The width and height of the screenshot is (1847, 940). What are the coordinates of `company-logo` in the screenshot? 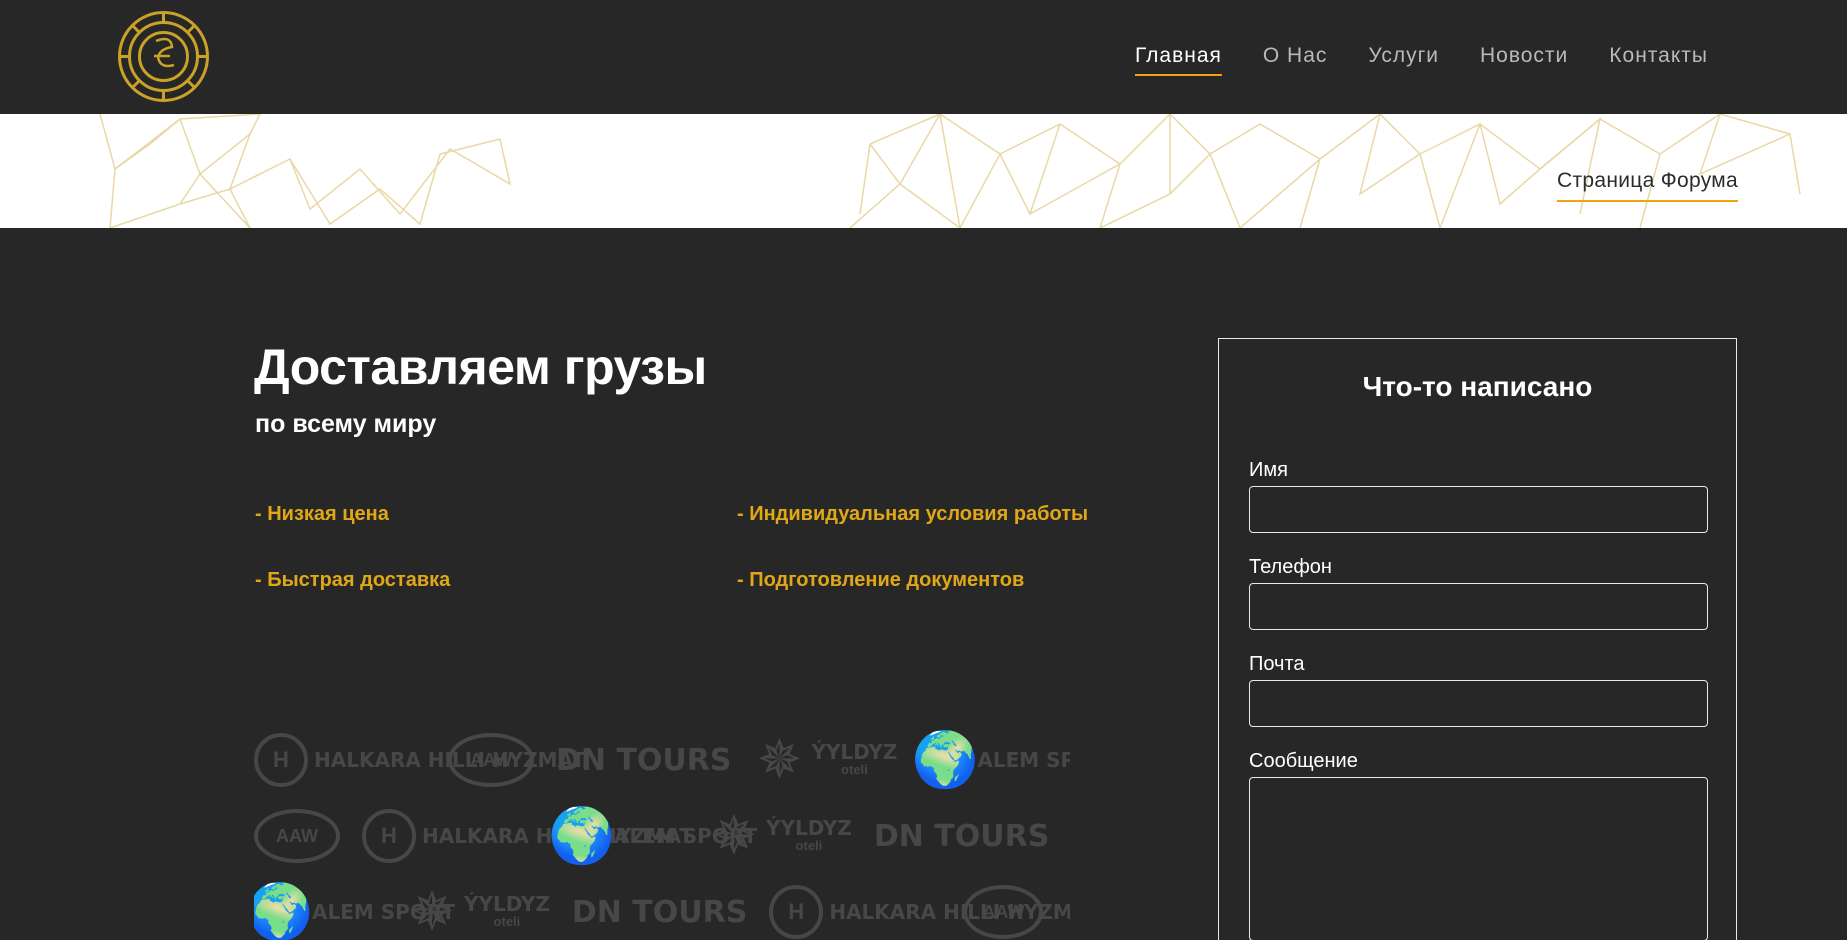 It's located at (163, 56).